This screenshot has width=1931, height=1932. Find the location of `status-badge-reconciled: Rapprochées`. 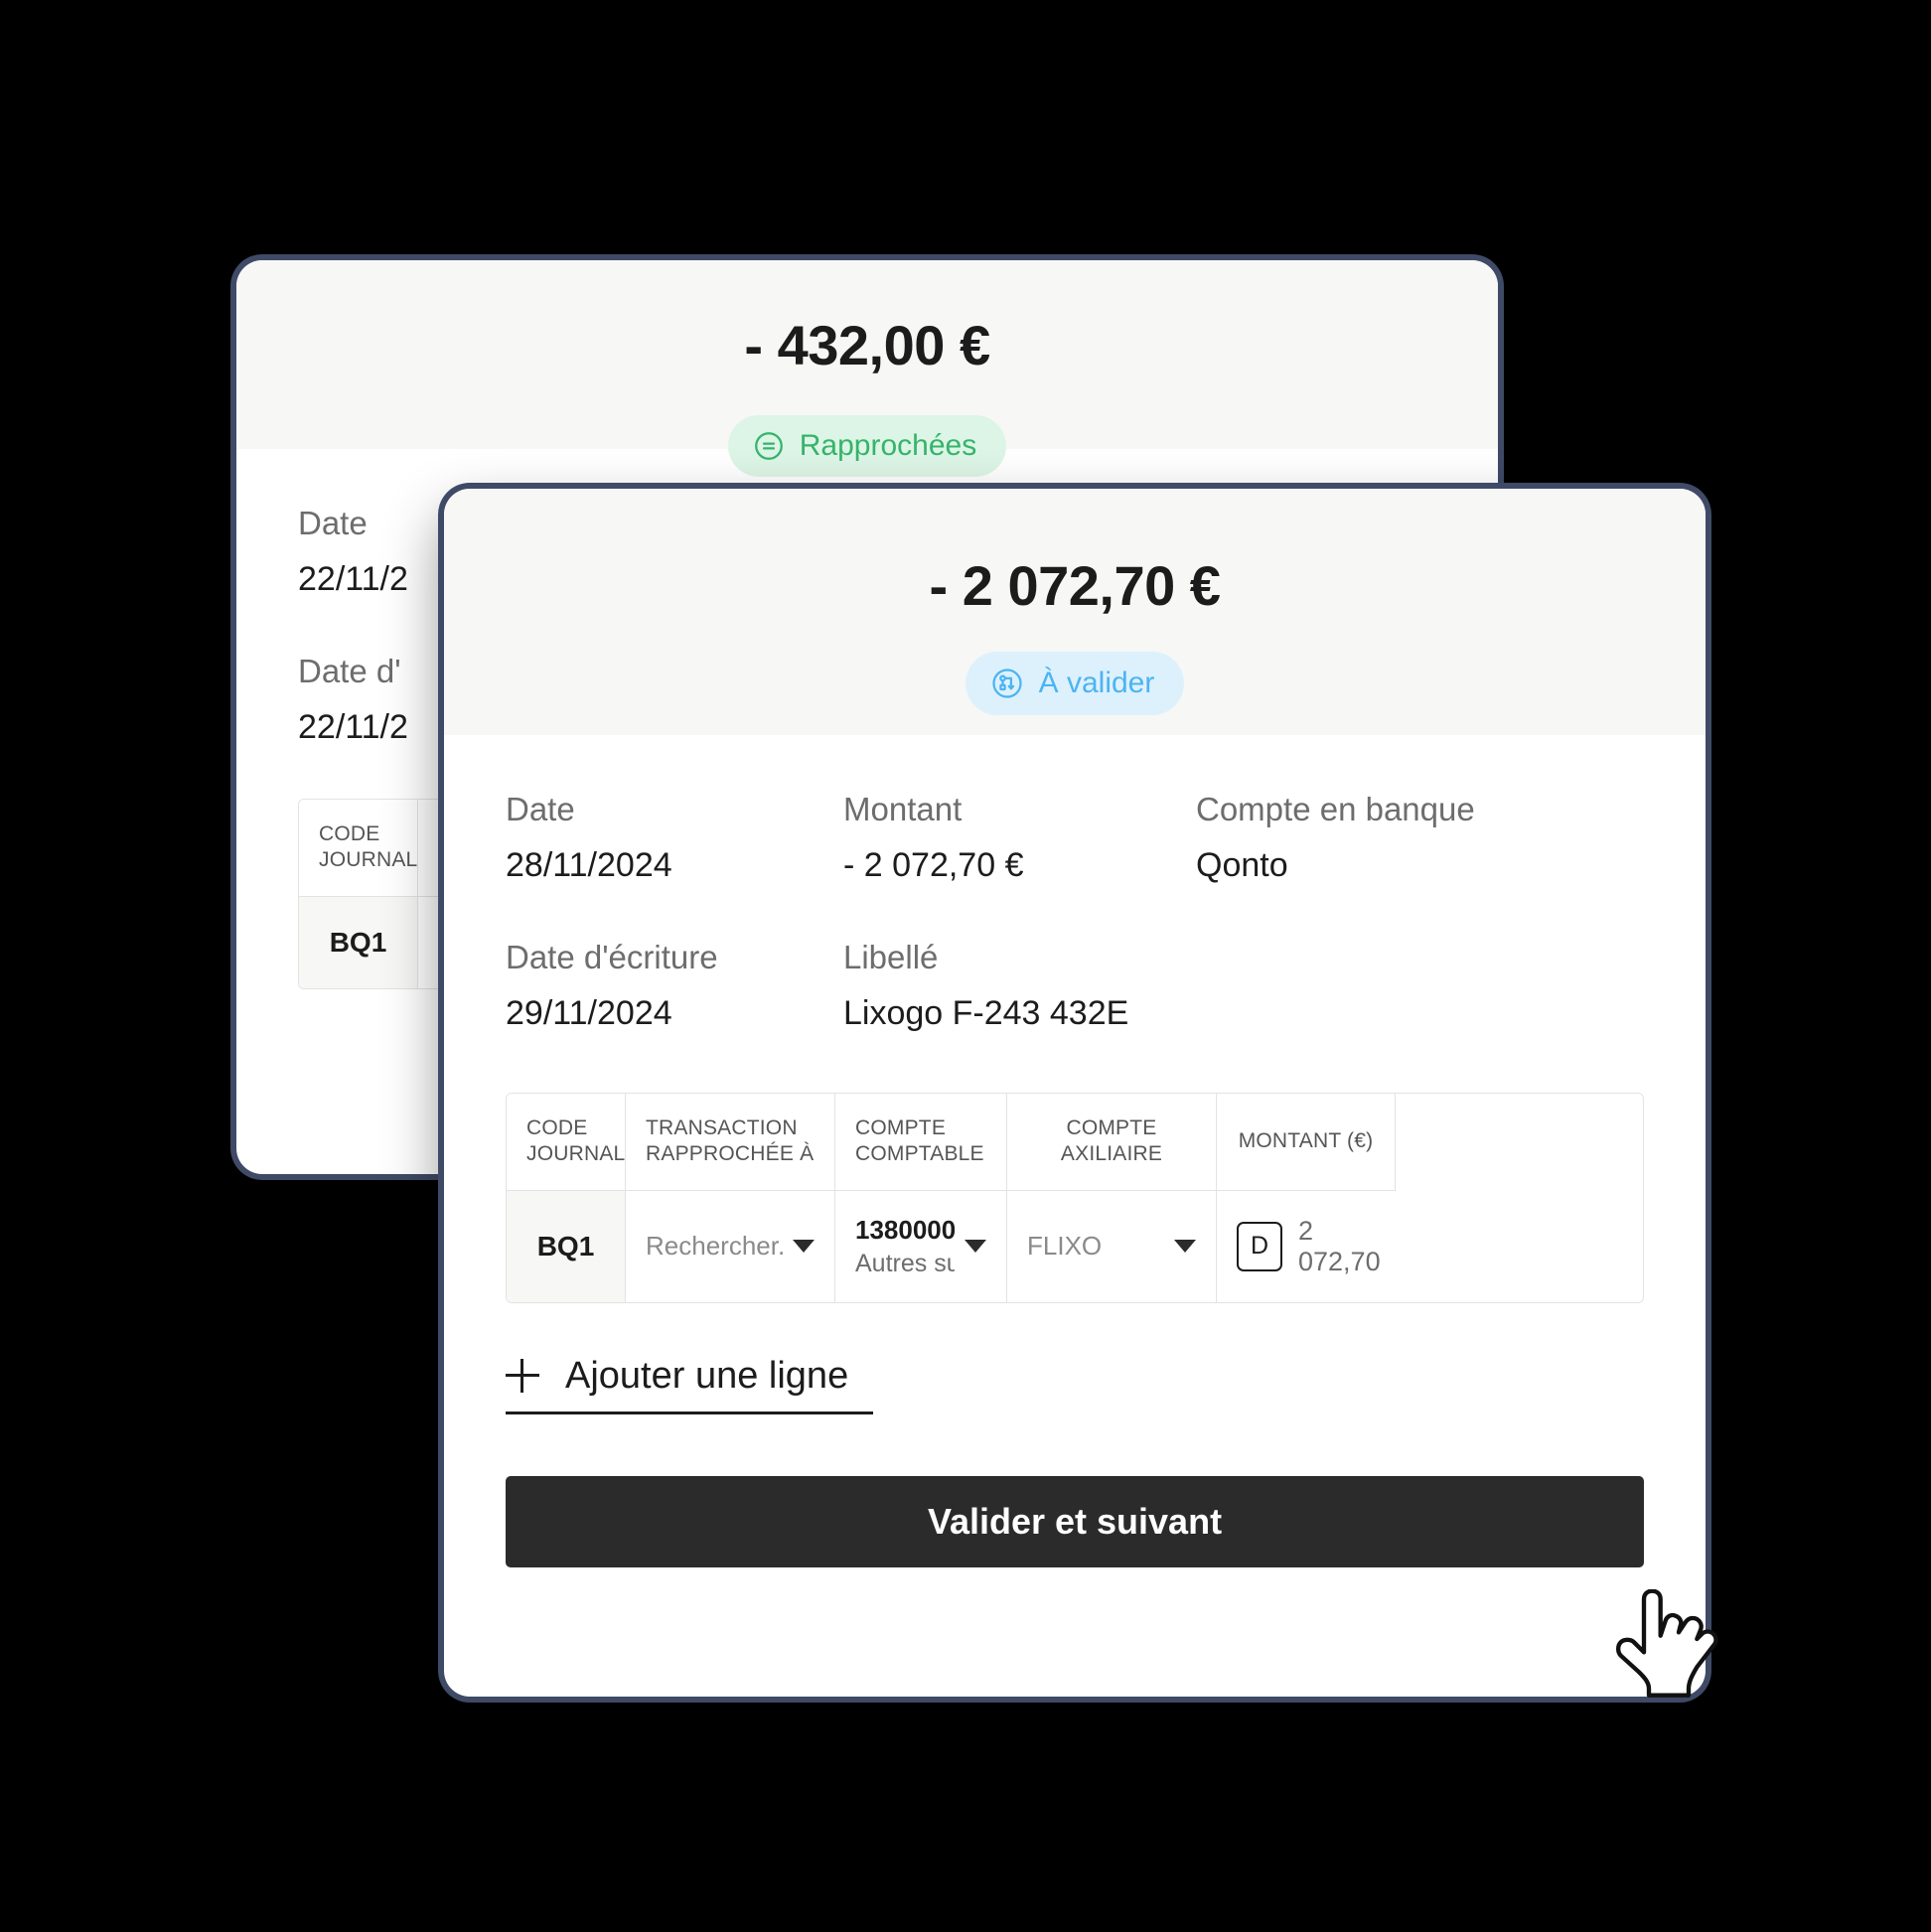

status-badge-reconciled: Rapprochées is located at coordinates (867, 446).